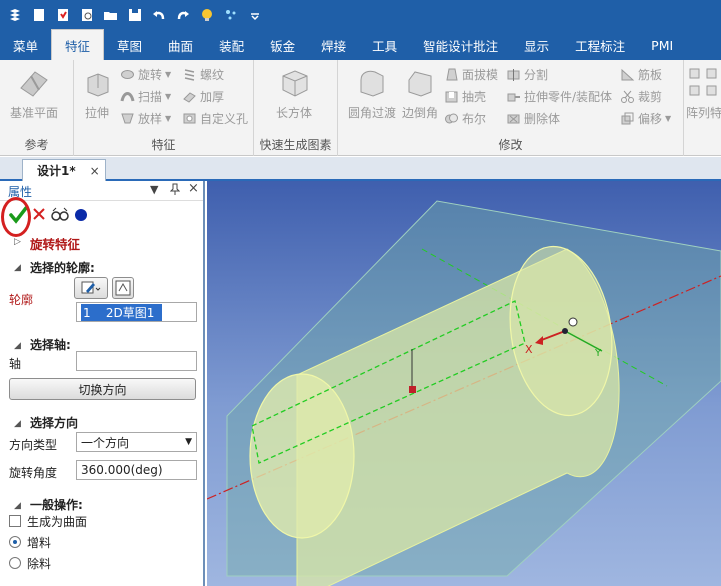  I want to click on draft-button: 面拔模, so click(471, 74).